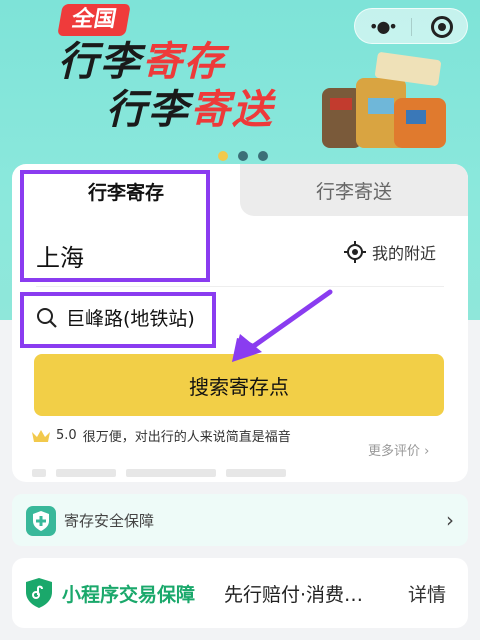  I want to click on annotation-box-city, so click(115, 226).